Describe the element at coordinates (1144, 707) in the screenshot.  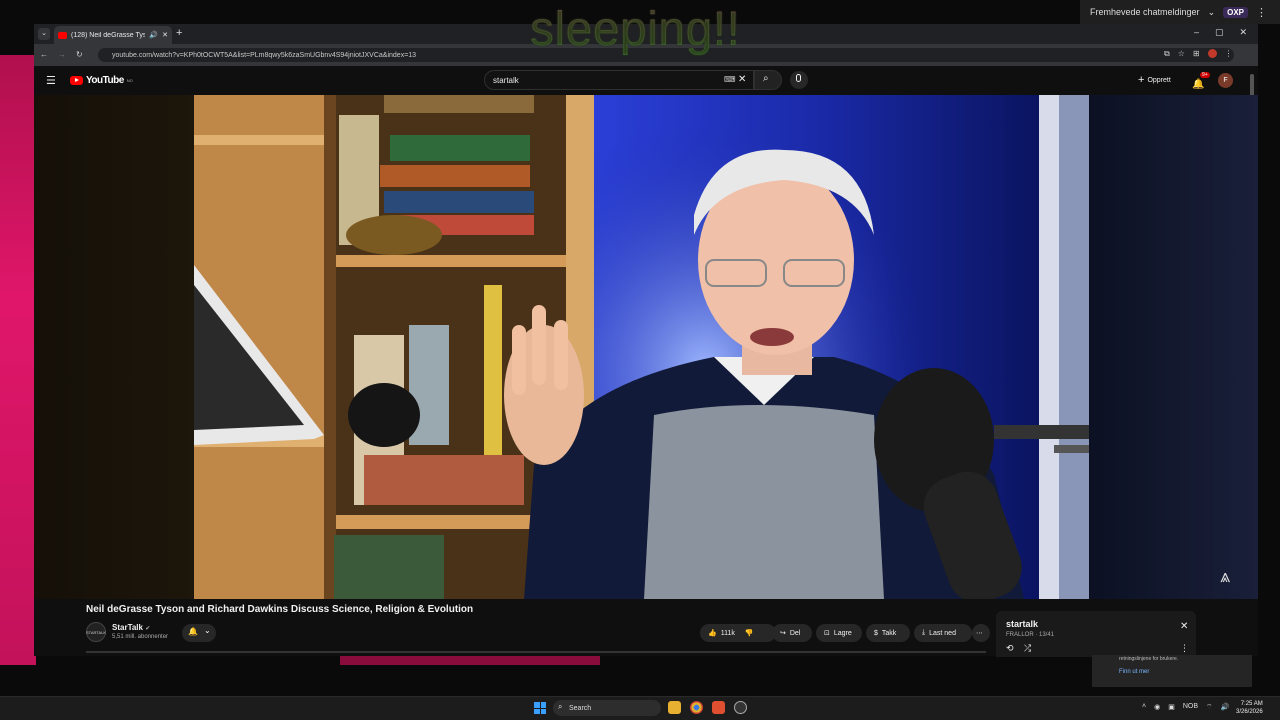
I see `chevron-up-icon: ˄` at that location.